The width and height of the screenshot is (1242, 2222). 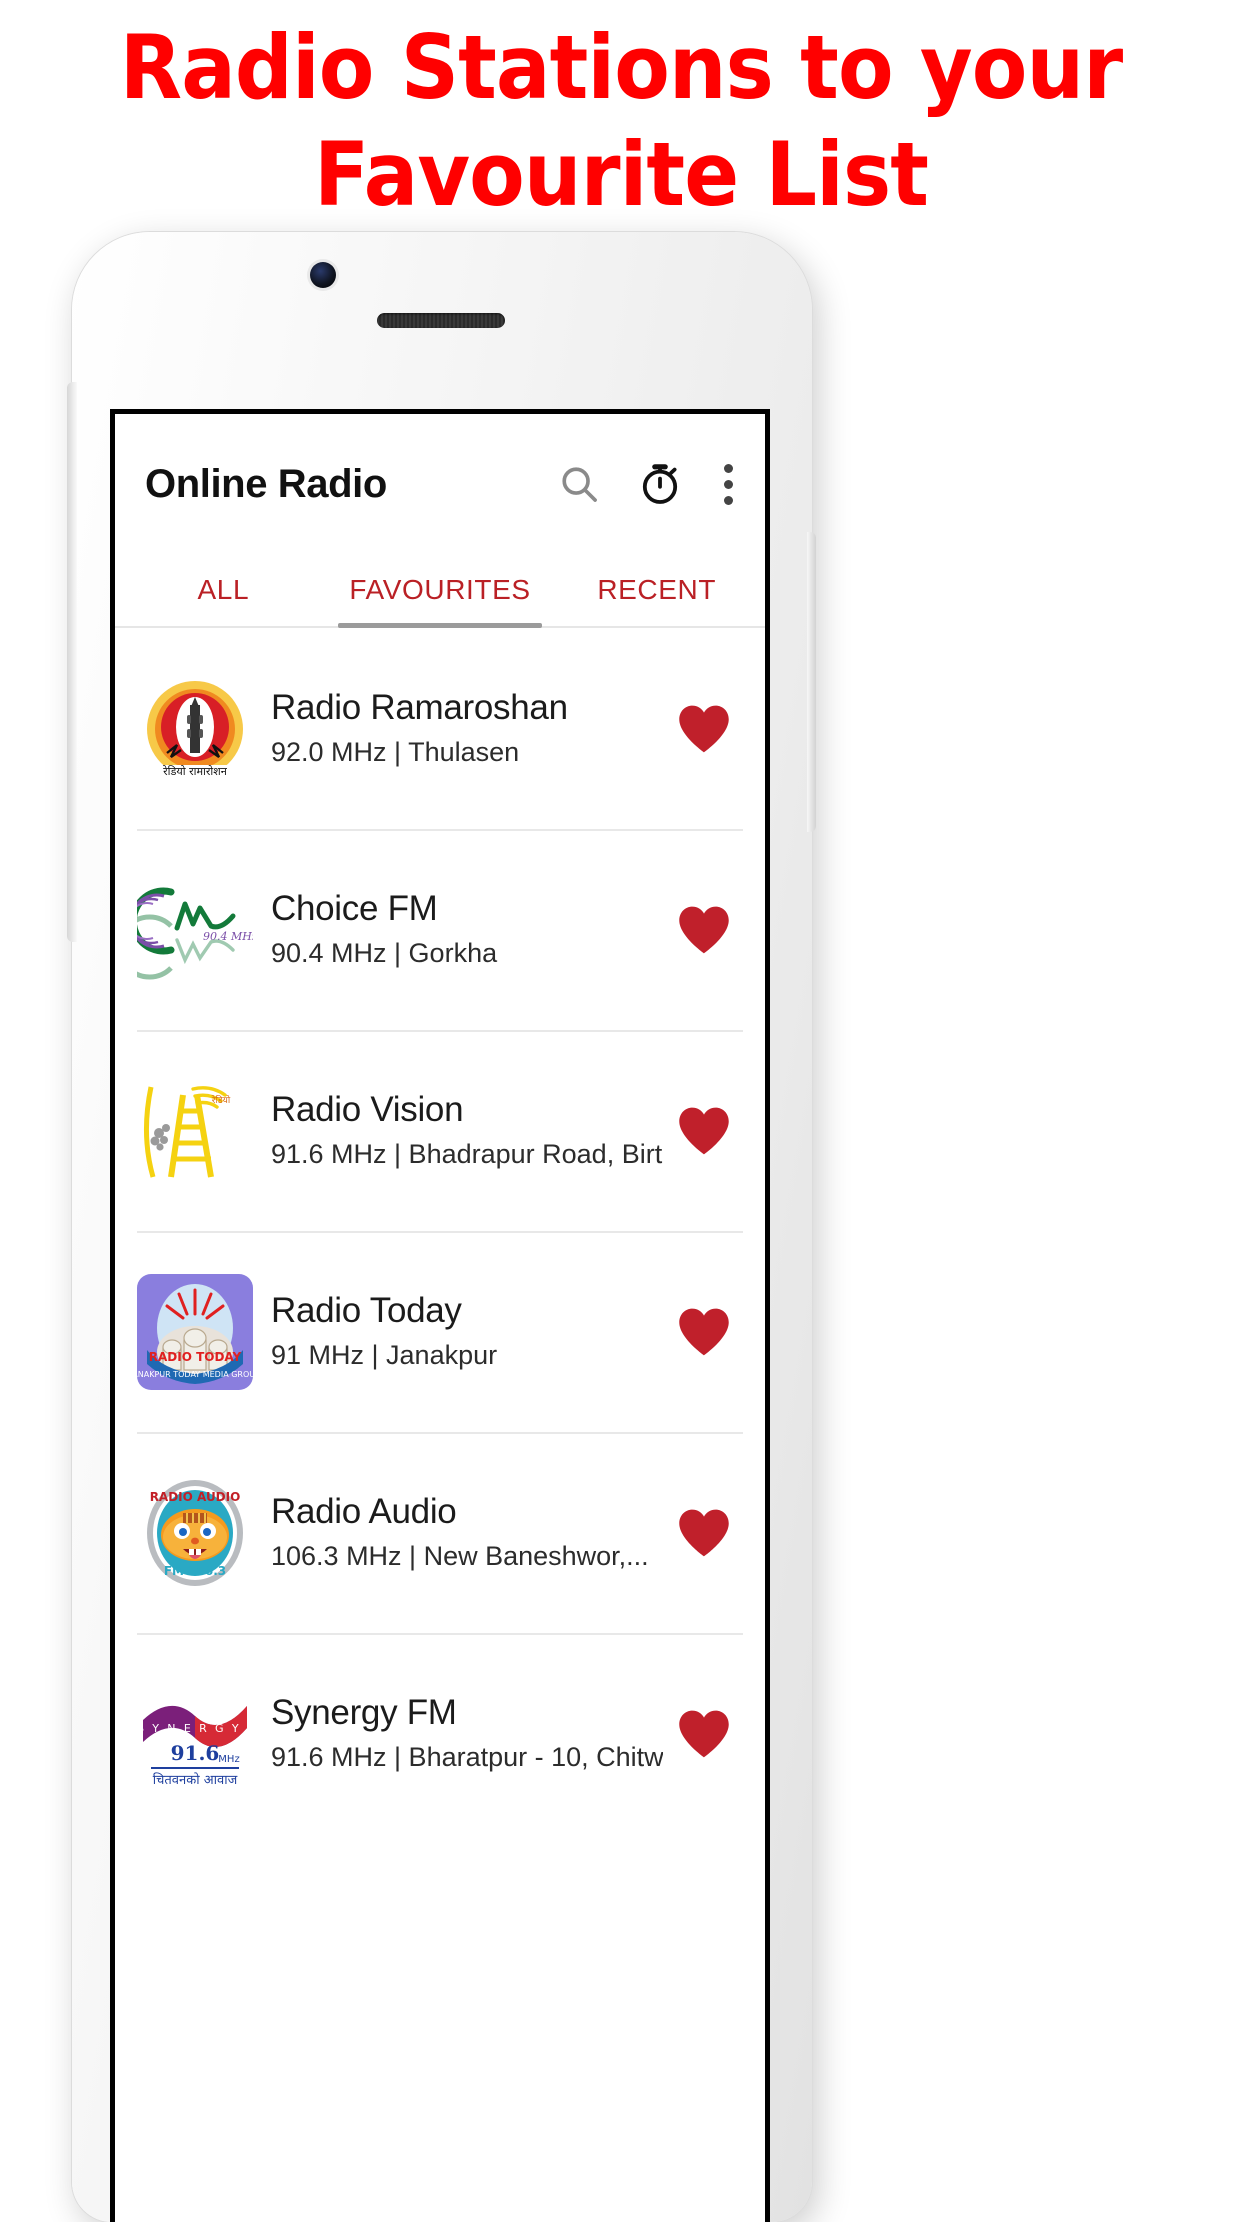 I want to click on sleep-timer-icon, so click(x=660, y=484).